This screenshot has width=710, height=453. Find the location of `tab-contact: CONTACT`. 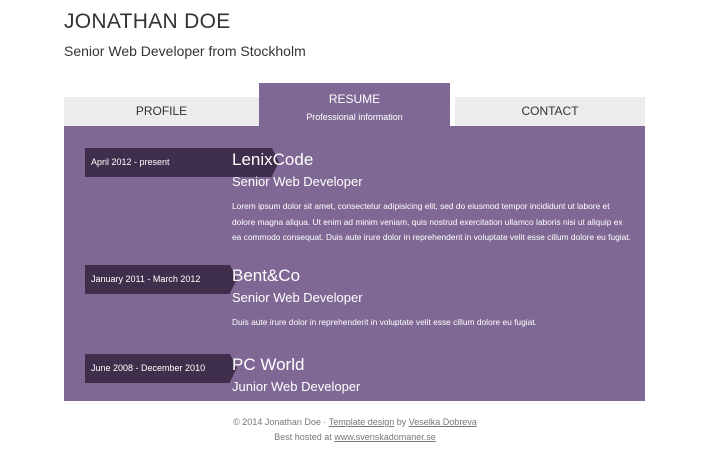

tab-contact: CONTACT is located at coordinates (550, 111).